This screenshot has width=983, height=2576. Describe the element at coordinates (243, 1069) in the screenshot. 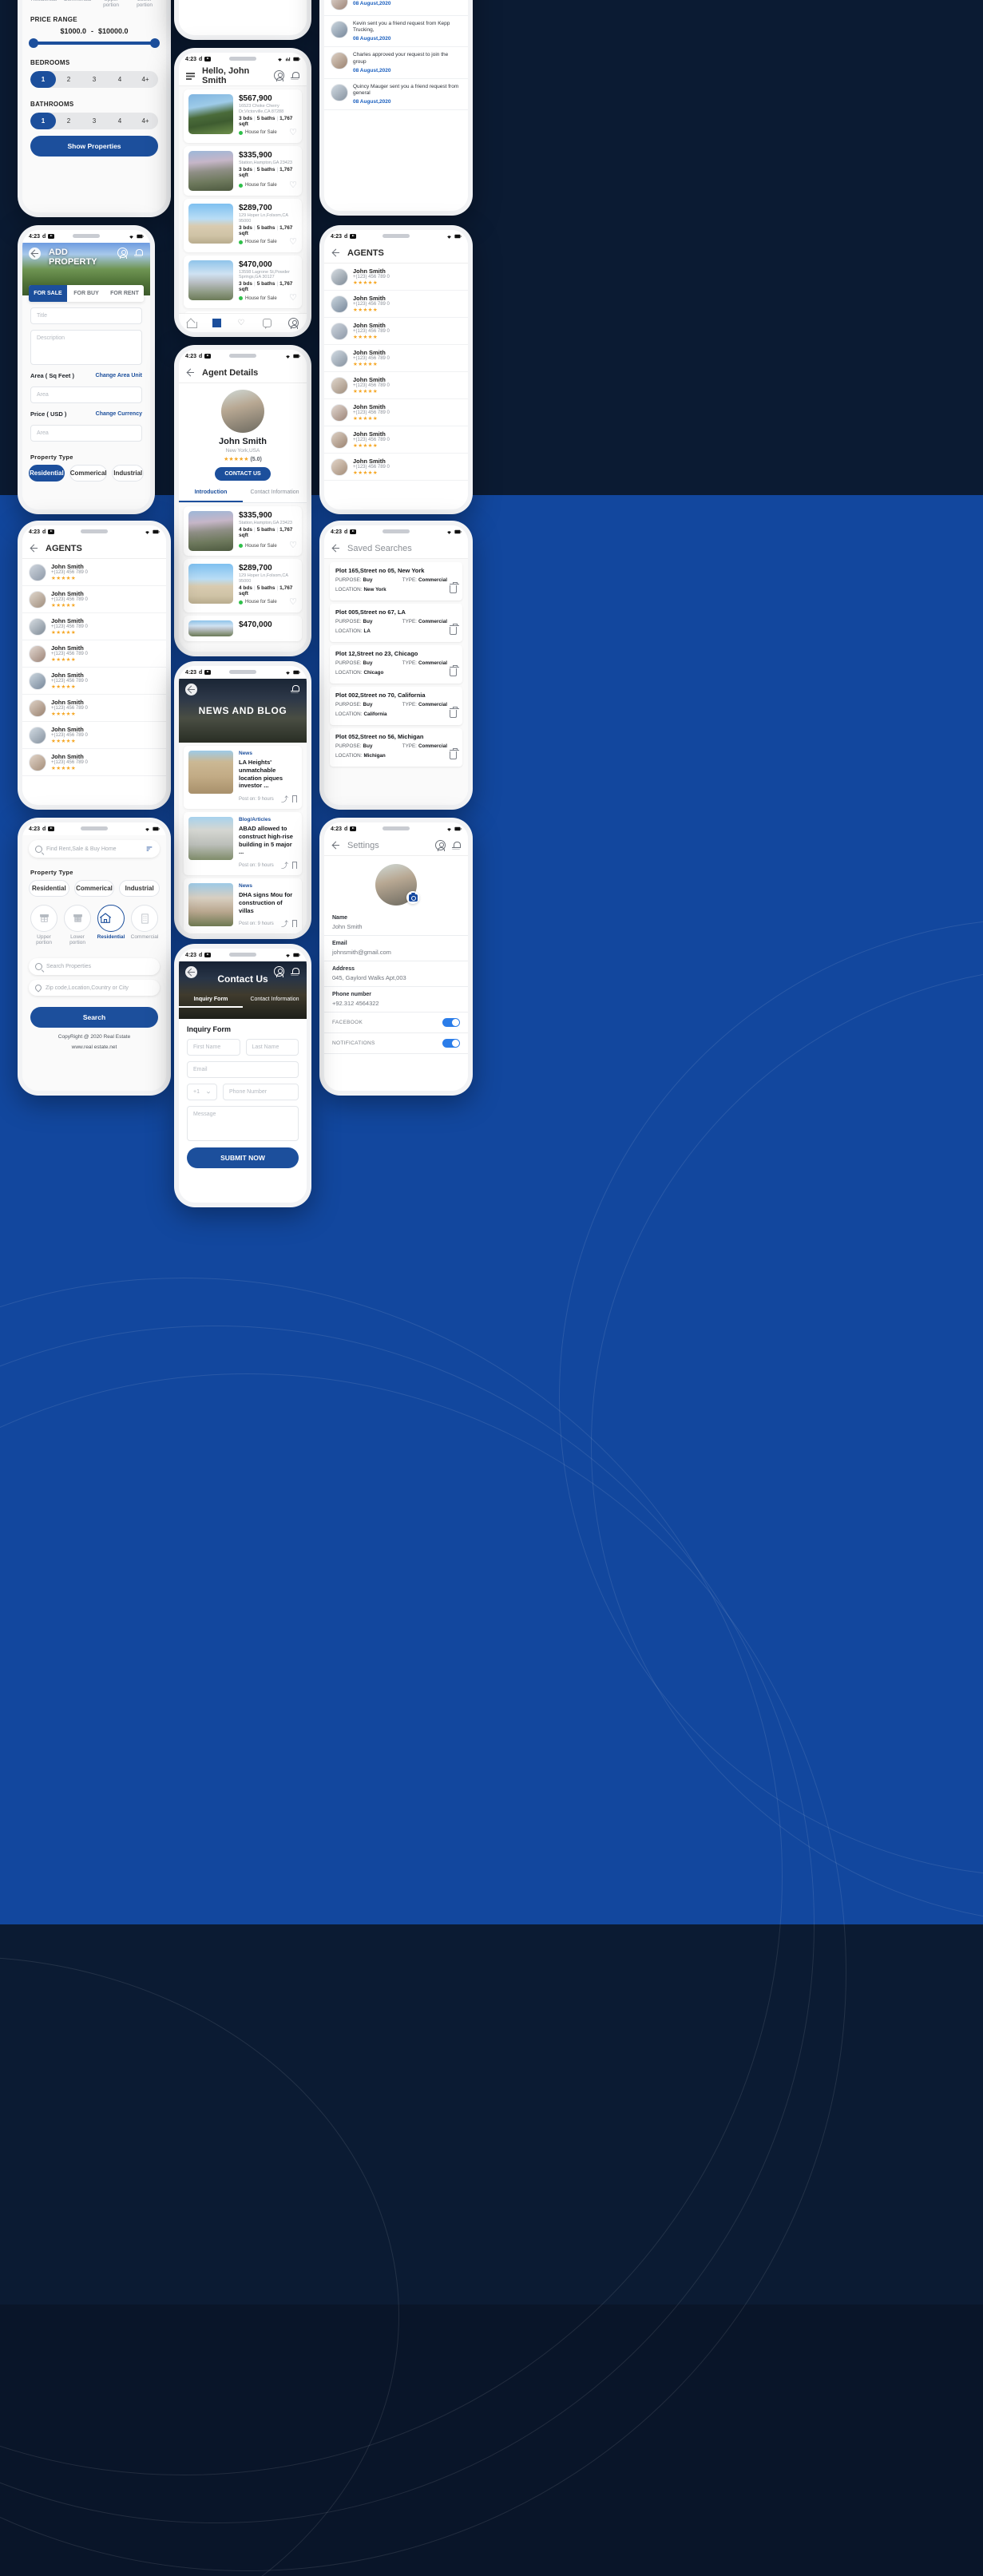

I see `email-input: Email` at that location.